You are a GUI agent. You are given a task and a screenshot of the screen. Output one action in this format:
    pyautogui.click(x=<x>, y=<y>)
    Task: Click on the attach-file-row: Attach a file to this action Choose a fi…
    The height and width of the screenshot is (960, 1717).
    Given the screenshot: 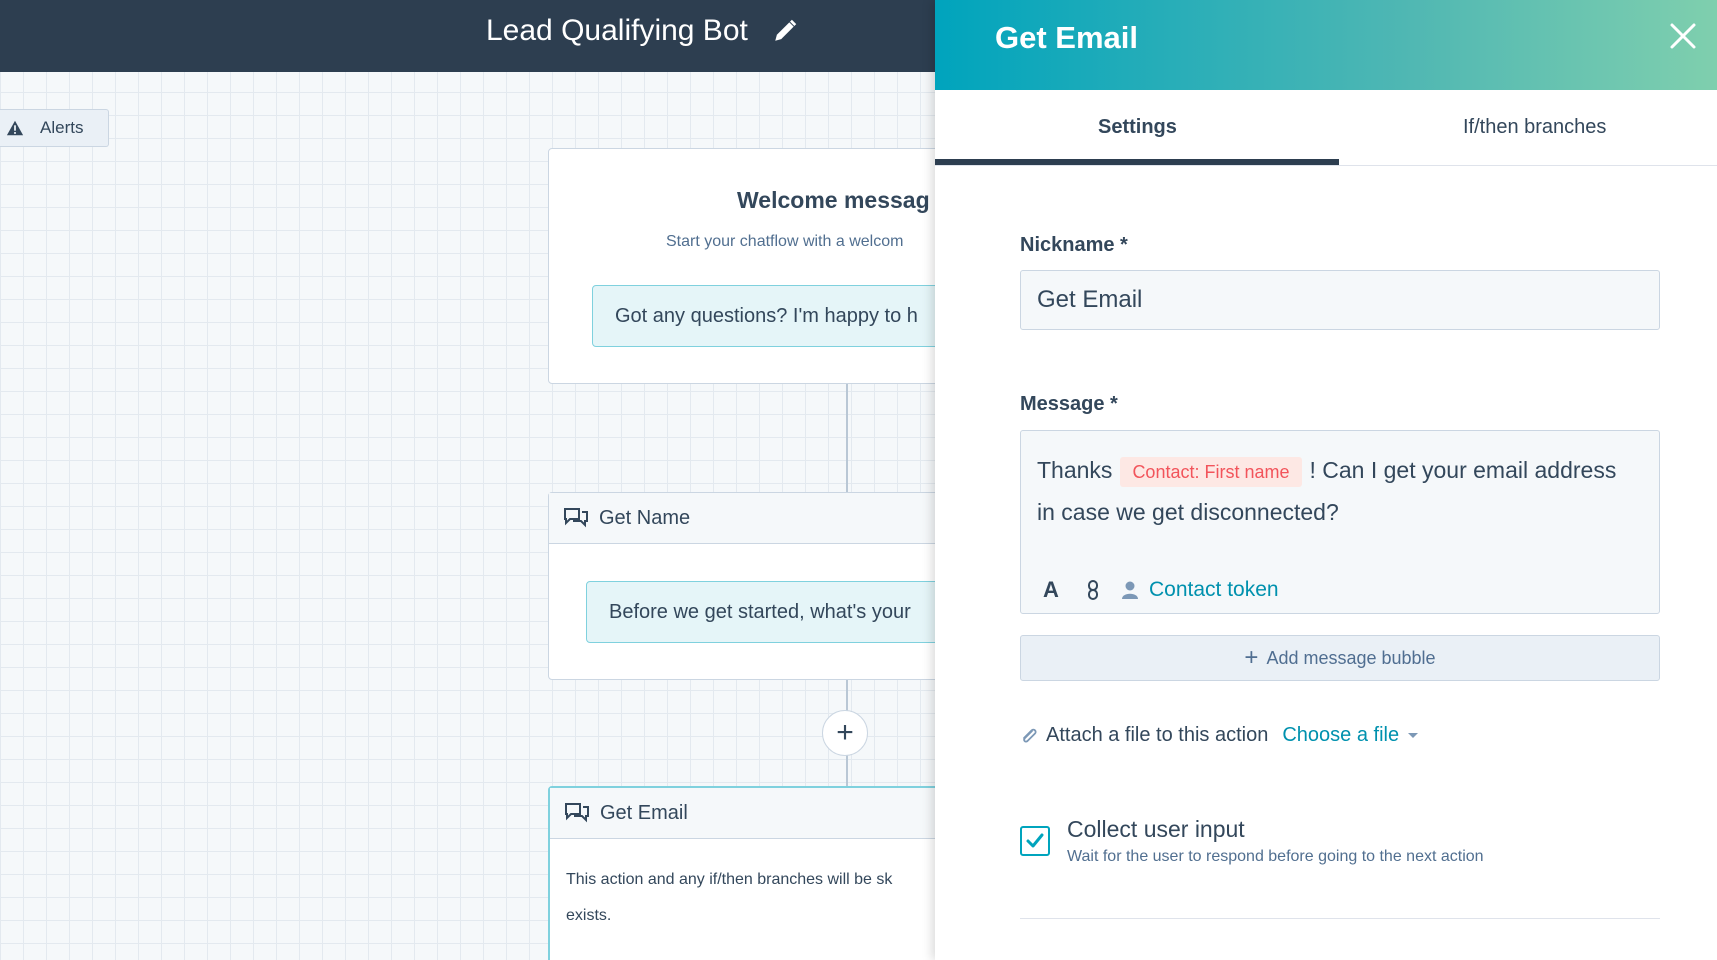 What is the action you would take?
    pyautogui.click(x=1219, y=735)
    